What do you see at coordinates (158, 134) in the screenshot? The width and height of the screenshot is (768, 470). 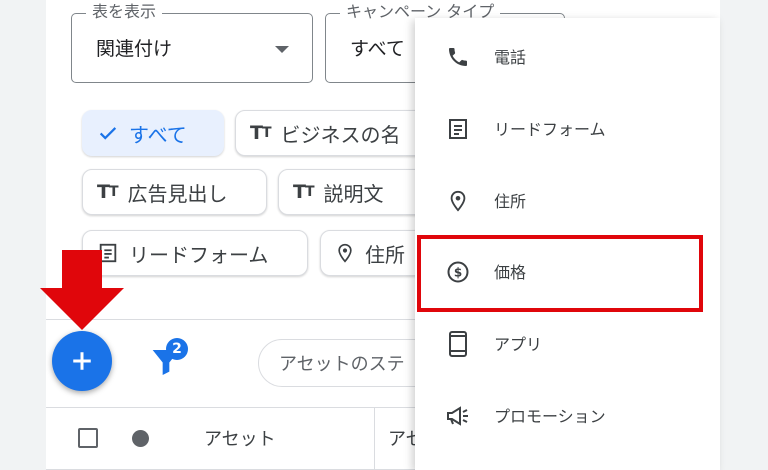 I see `chip-label: すべて` at bounding box center [158, 134].